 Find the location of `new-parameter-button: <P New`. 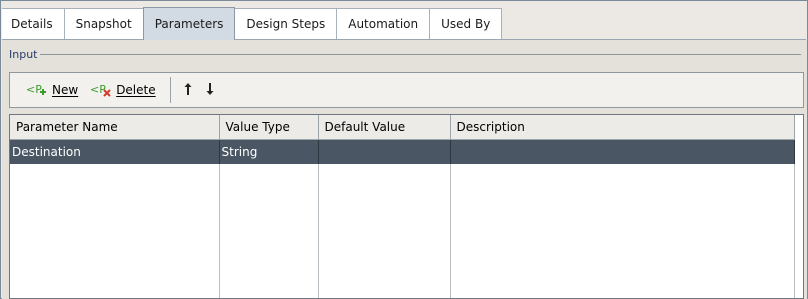

new-parameter-button: <P New is located at coordinates (52, 90).